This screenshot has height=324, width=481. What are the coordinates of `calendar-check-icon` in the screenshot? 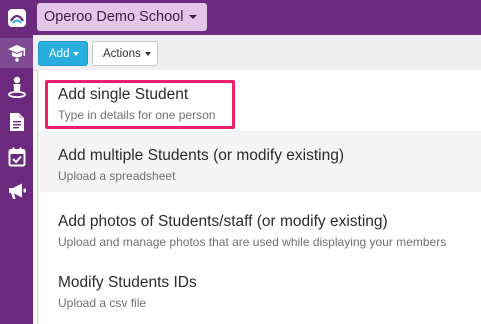 It's located at (16, 157).